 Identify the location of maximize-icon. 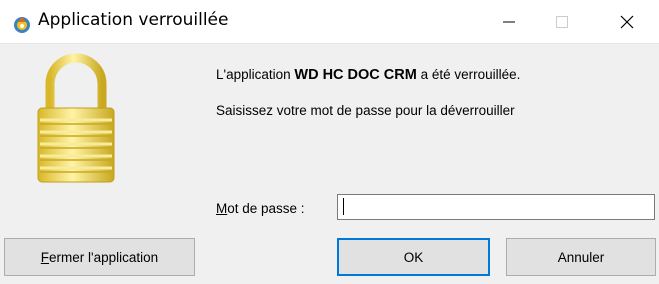
(562, 21).